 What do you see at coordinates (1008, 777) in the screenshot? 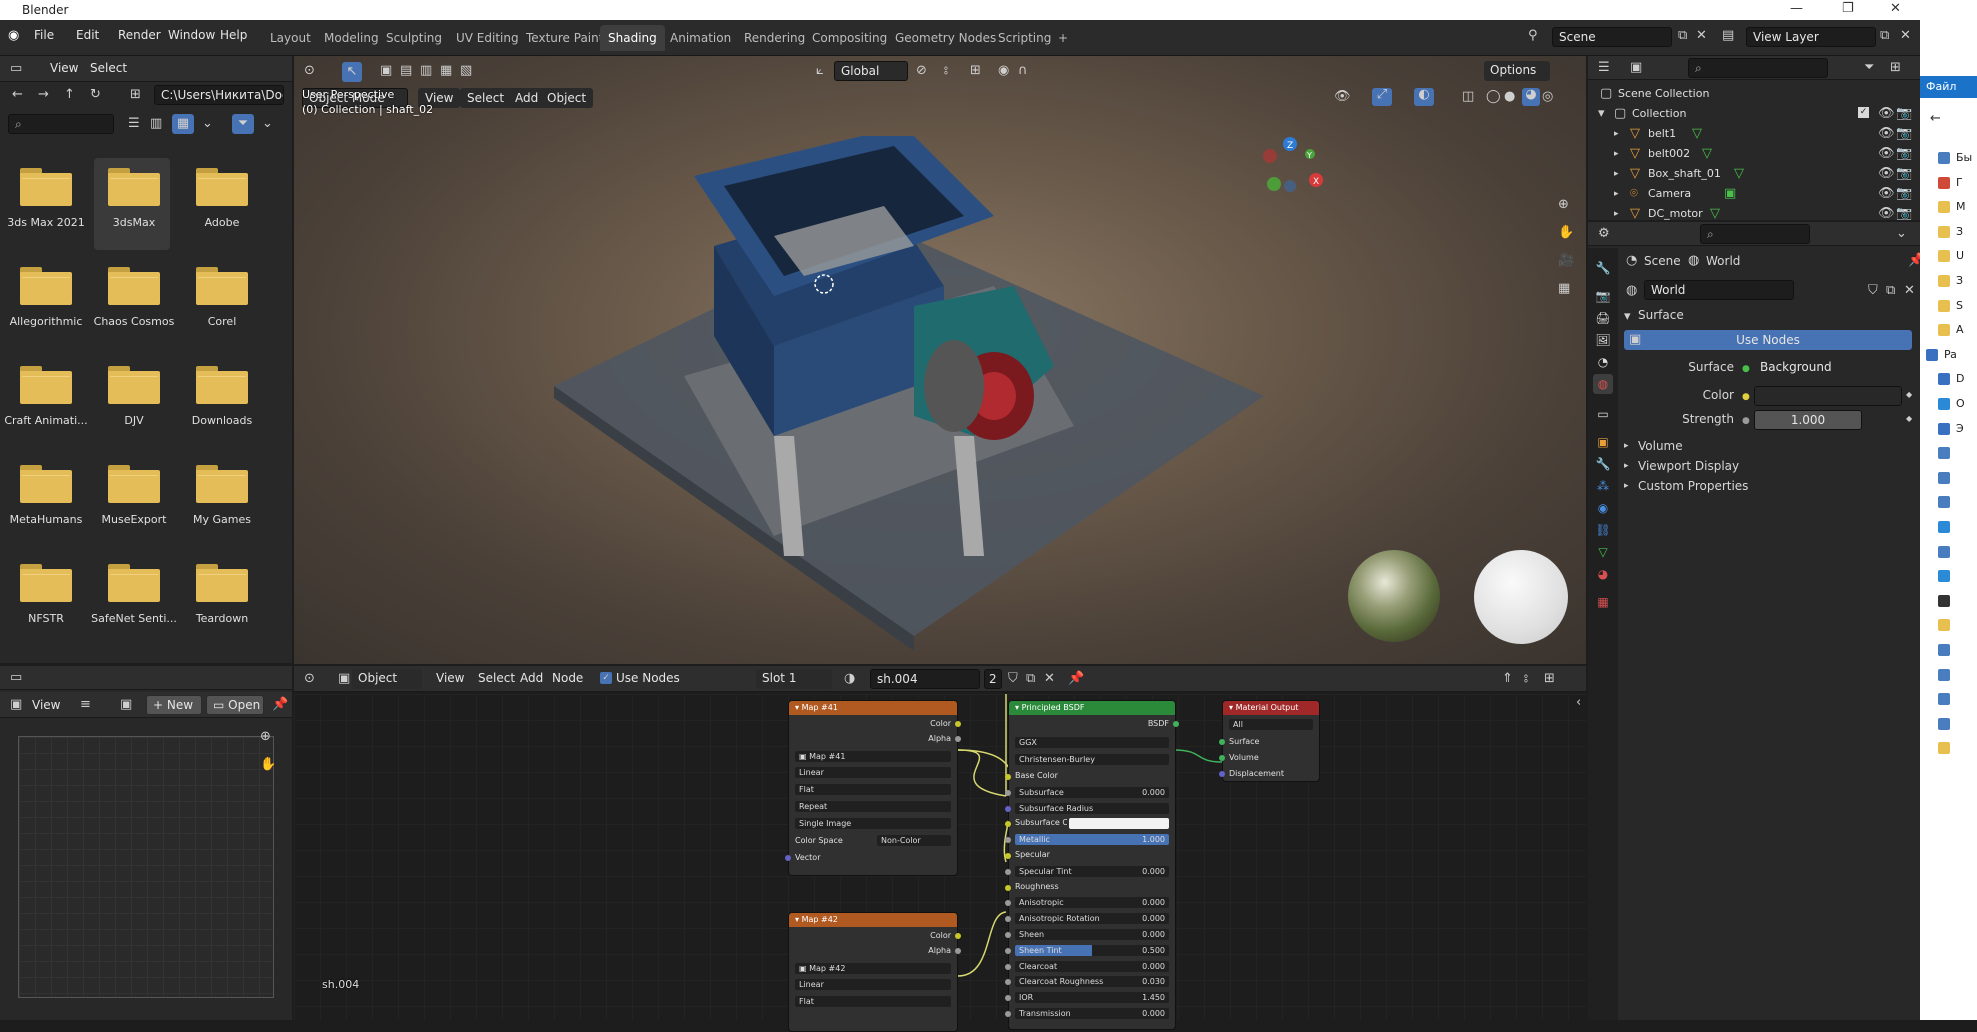
I see `bsdf-base-color-socket` at bounding box center [1008, 777].